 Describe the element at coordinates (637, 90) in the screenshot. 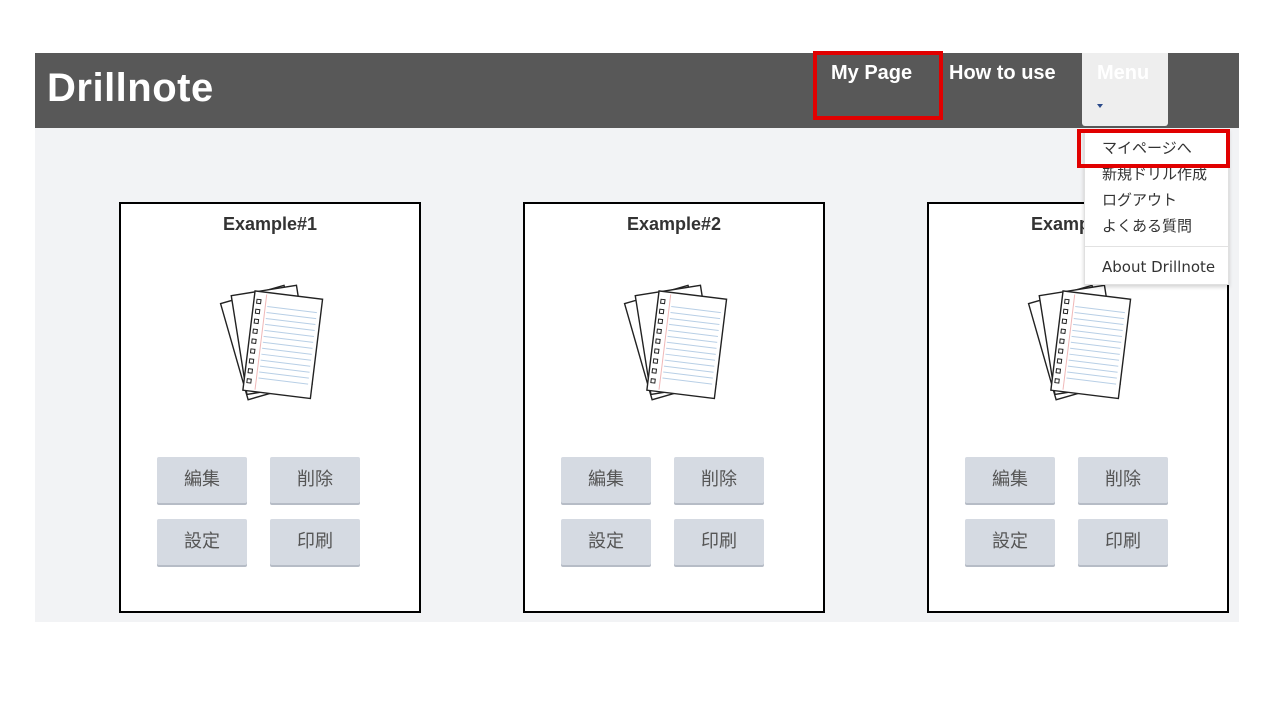

I see `navbar: Drillnote My Page How to use Menu` at that location.